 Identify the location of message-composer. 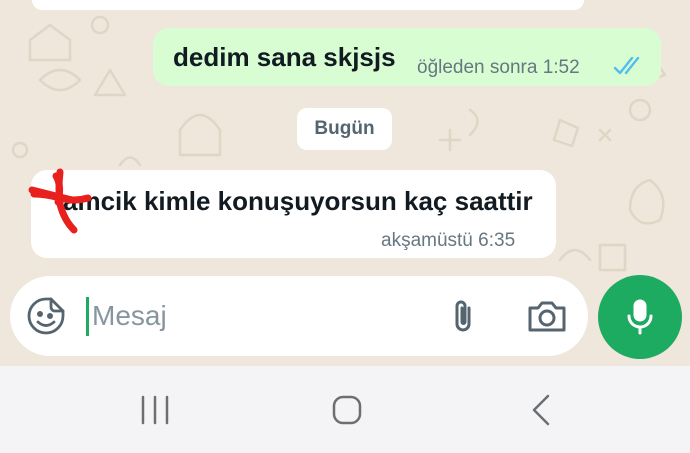
(299, 316).